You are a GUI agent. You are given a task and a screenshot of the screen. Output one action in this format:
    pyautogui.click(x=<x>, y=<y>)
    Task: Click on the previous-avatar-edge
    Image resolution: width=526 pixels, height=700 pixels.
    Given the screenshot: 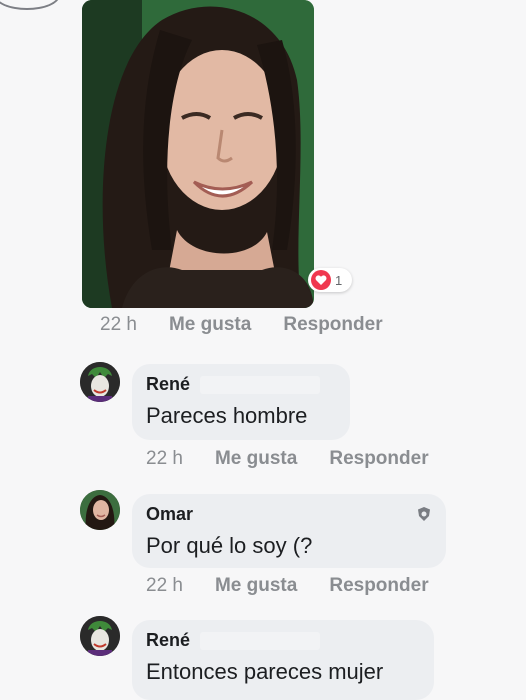 What is the action you would take?
    pyautogui.click(x=30, y=5)
    